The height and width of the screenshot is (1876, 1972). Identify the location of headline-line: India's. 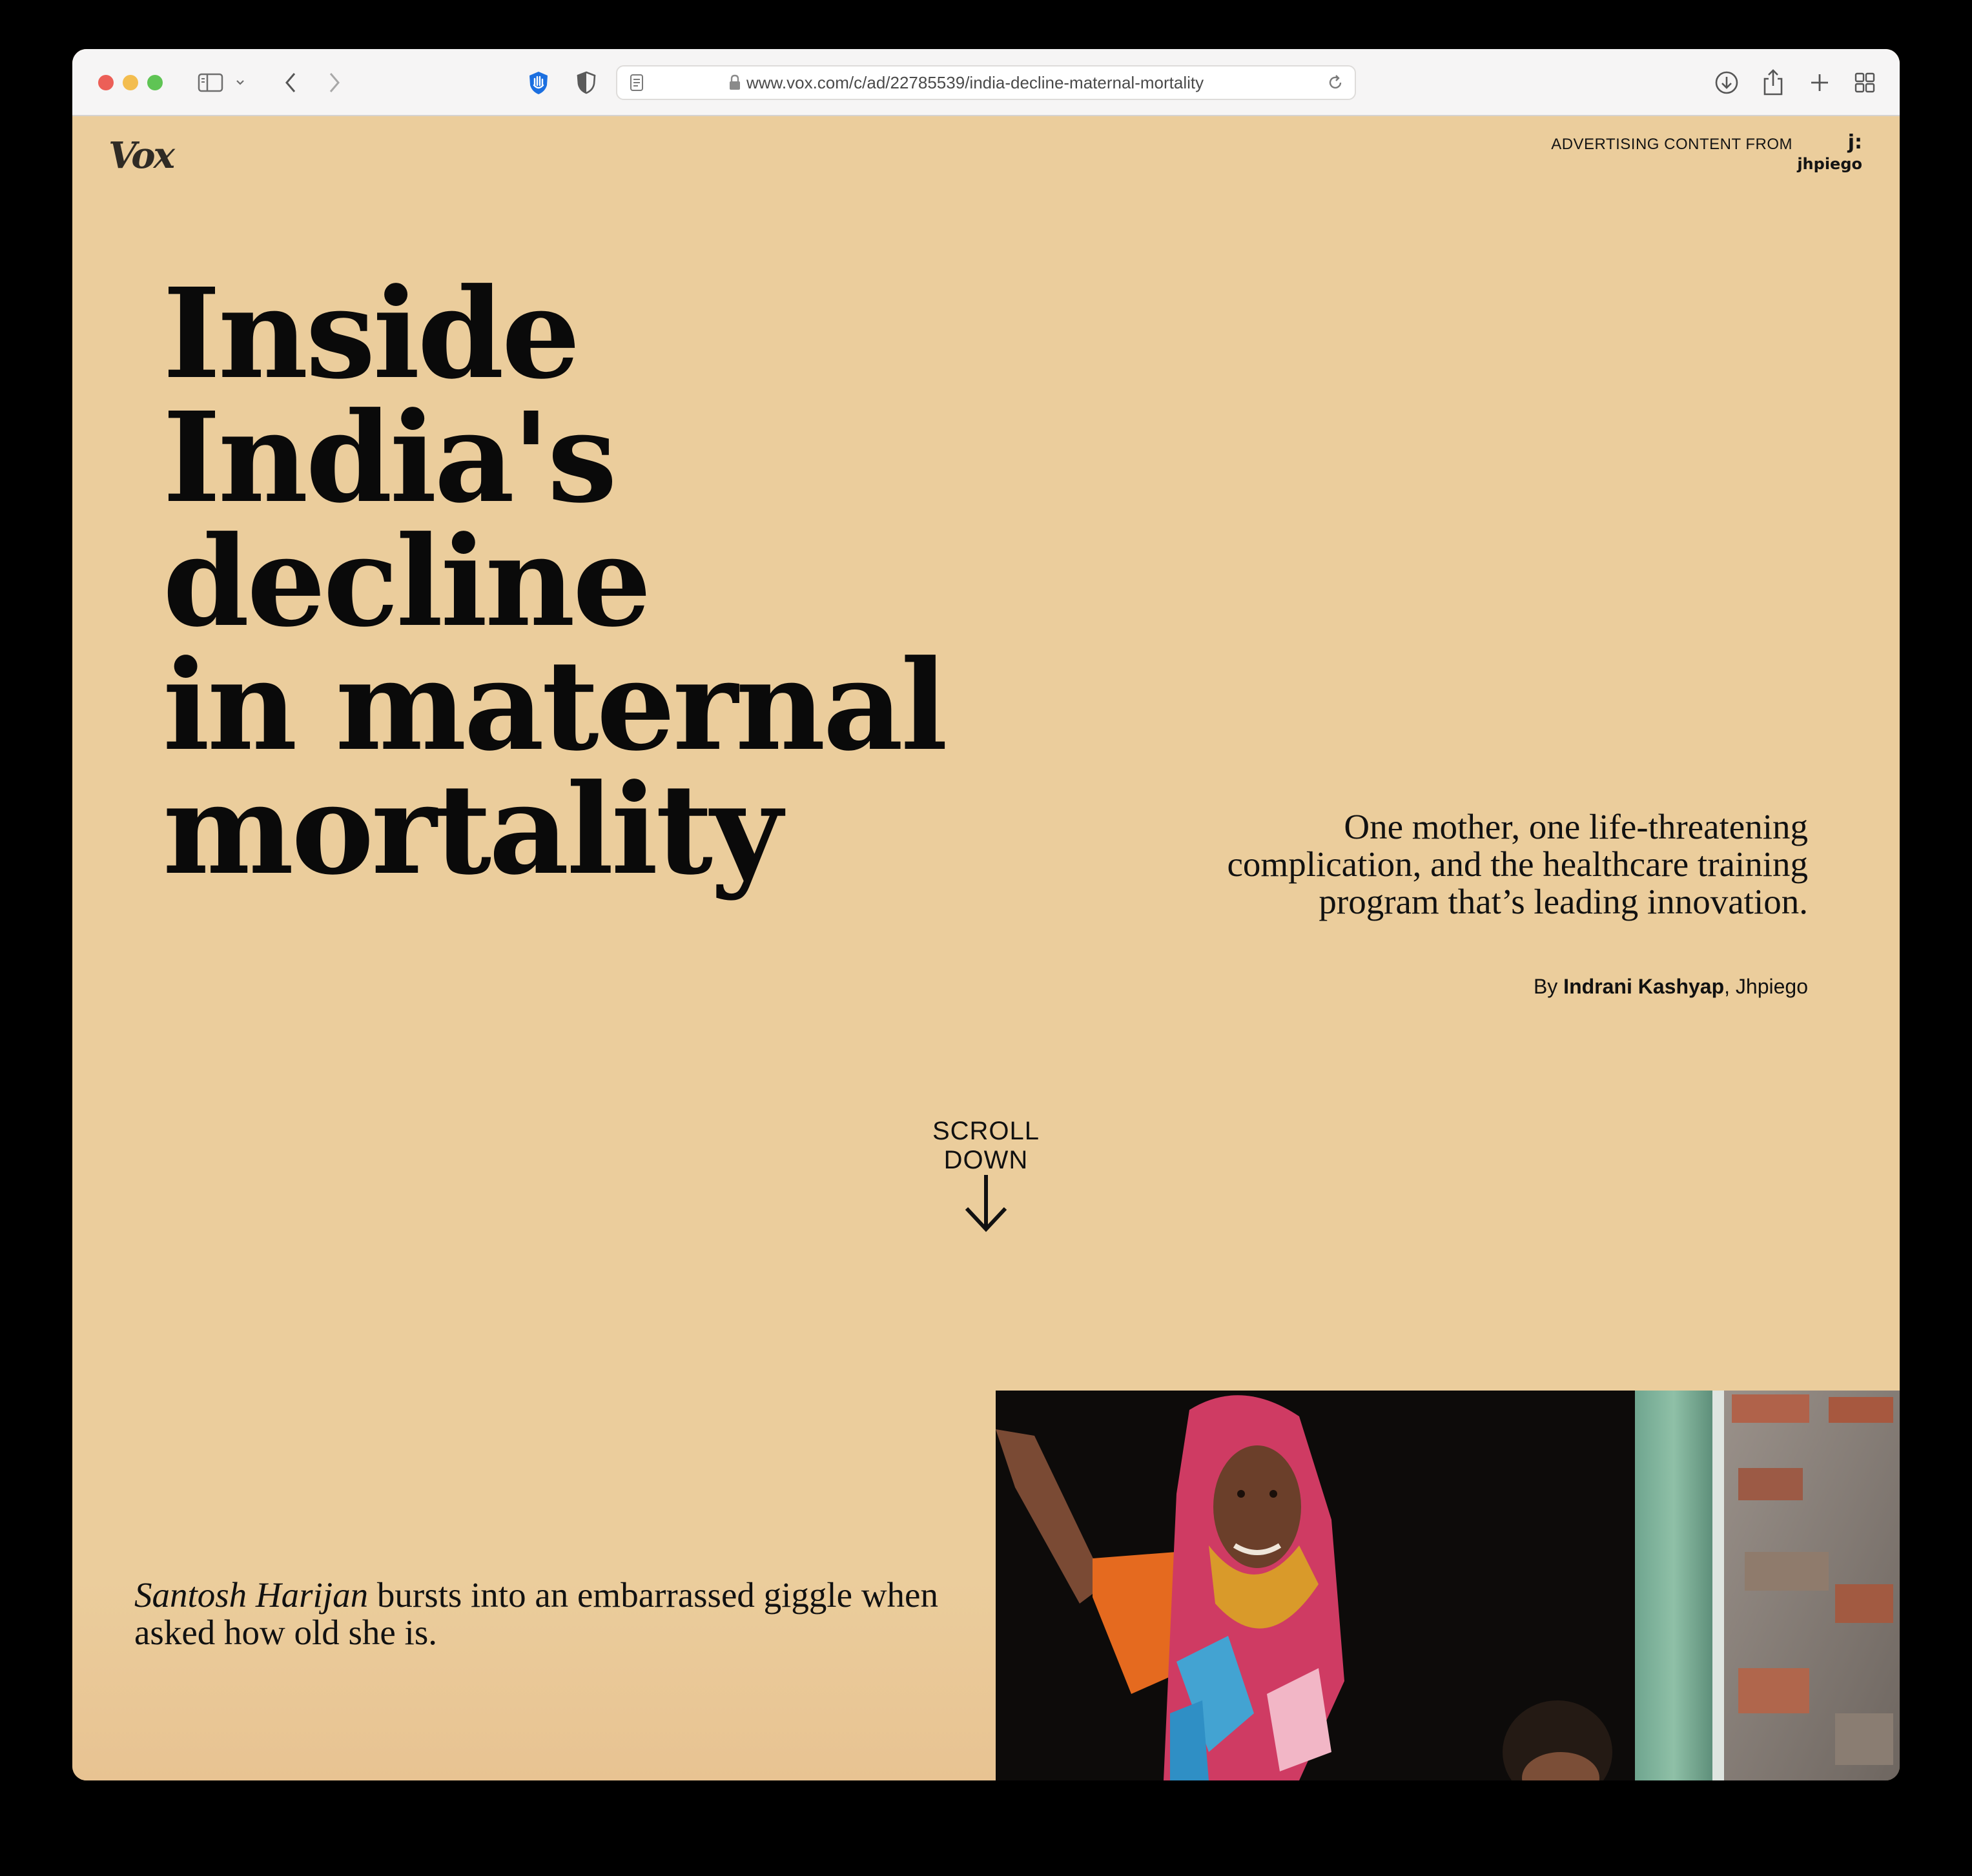
(390, 458).